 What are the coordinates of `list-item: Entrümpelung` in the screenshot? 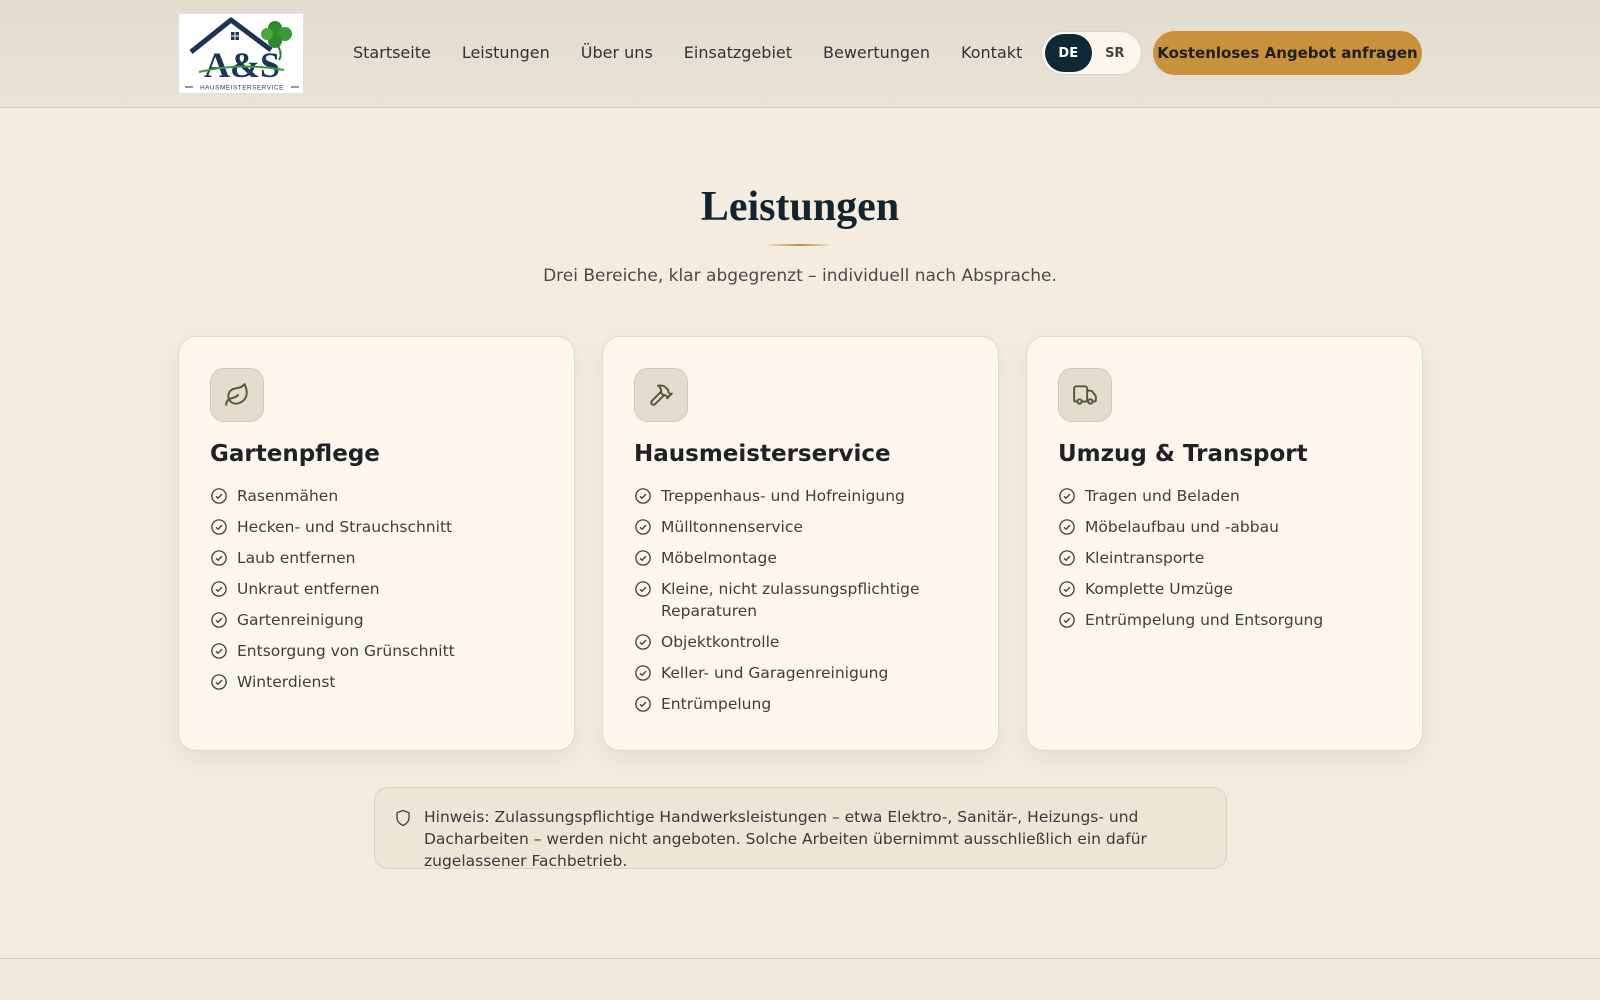 It's located at (800, 704).